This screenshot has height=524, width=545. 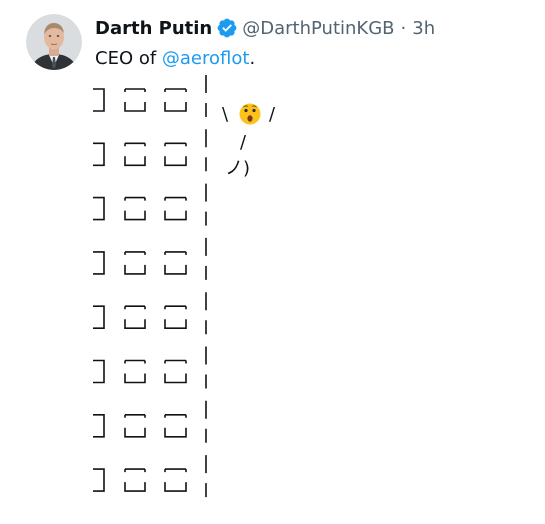 What do you see at coordinates (243, 142) in the screenshot?
I see `figure-arm: /` at bounding box center [243, 142].